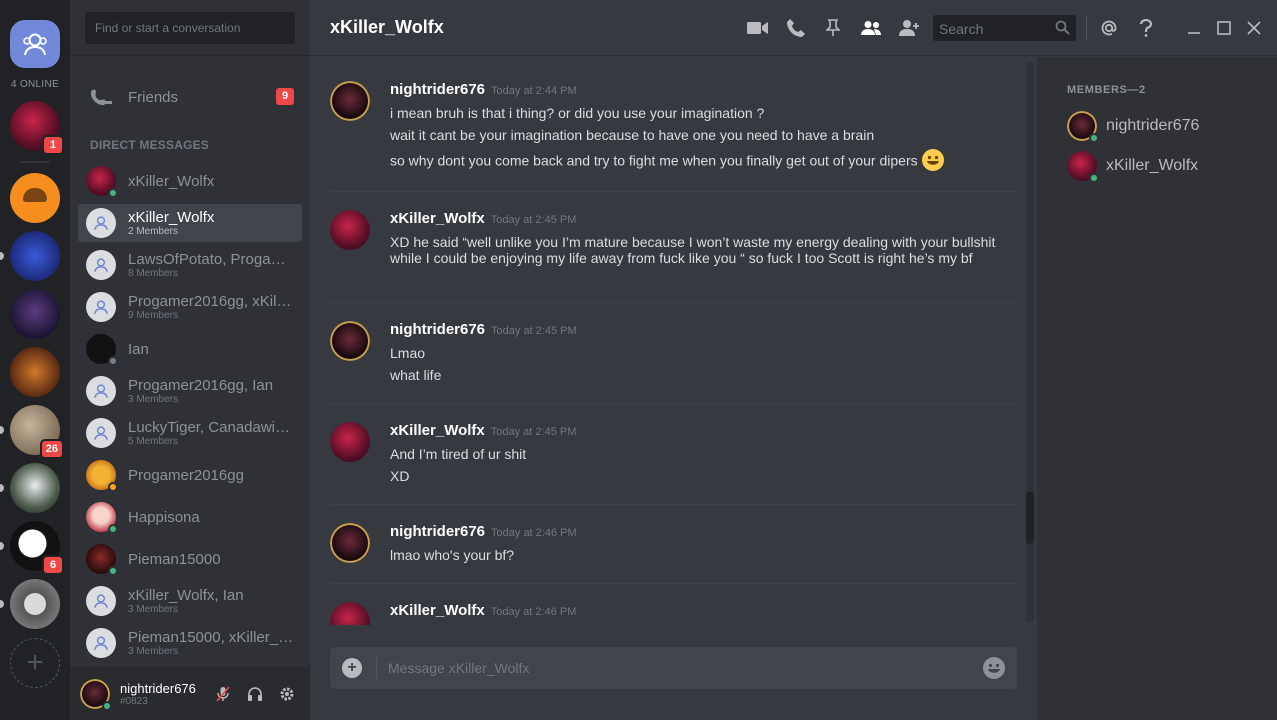  Describe the element at coordinates (994, 668) in the screenshot. I see `emoji-picker-icon` at that location.